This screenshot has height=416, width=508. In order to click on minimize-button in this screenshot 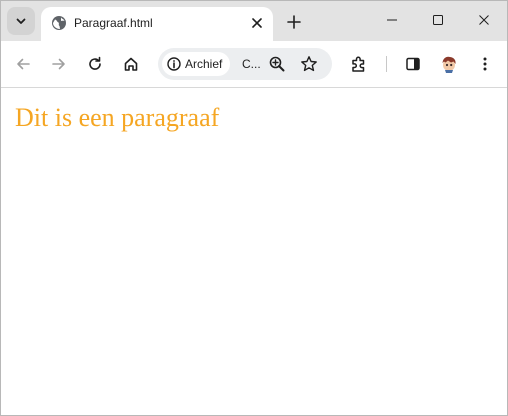, I will do `click(392, 20)`.